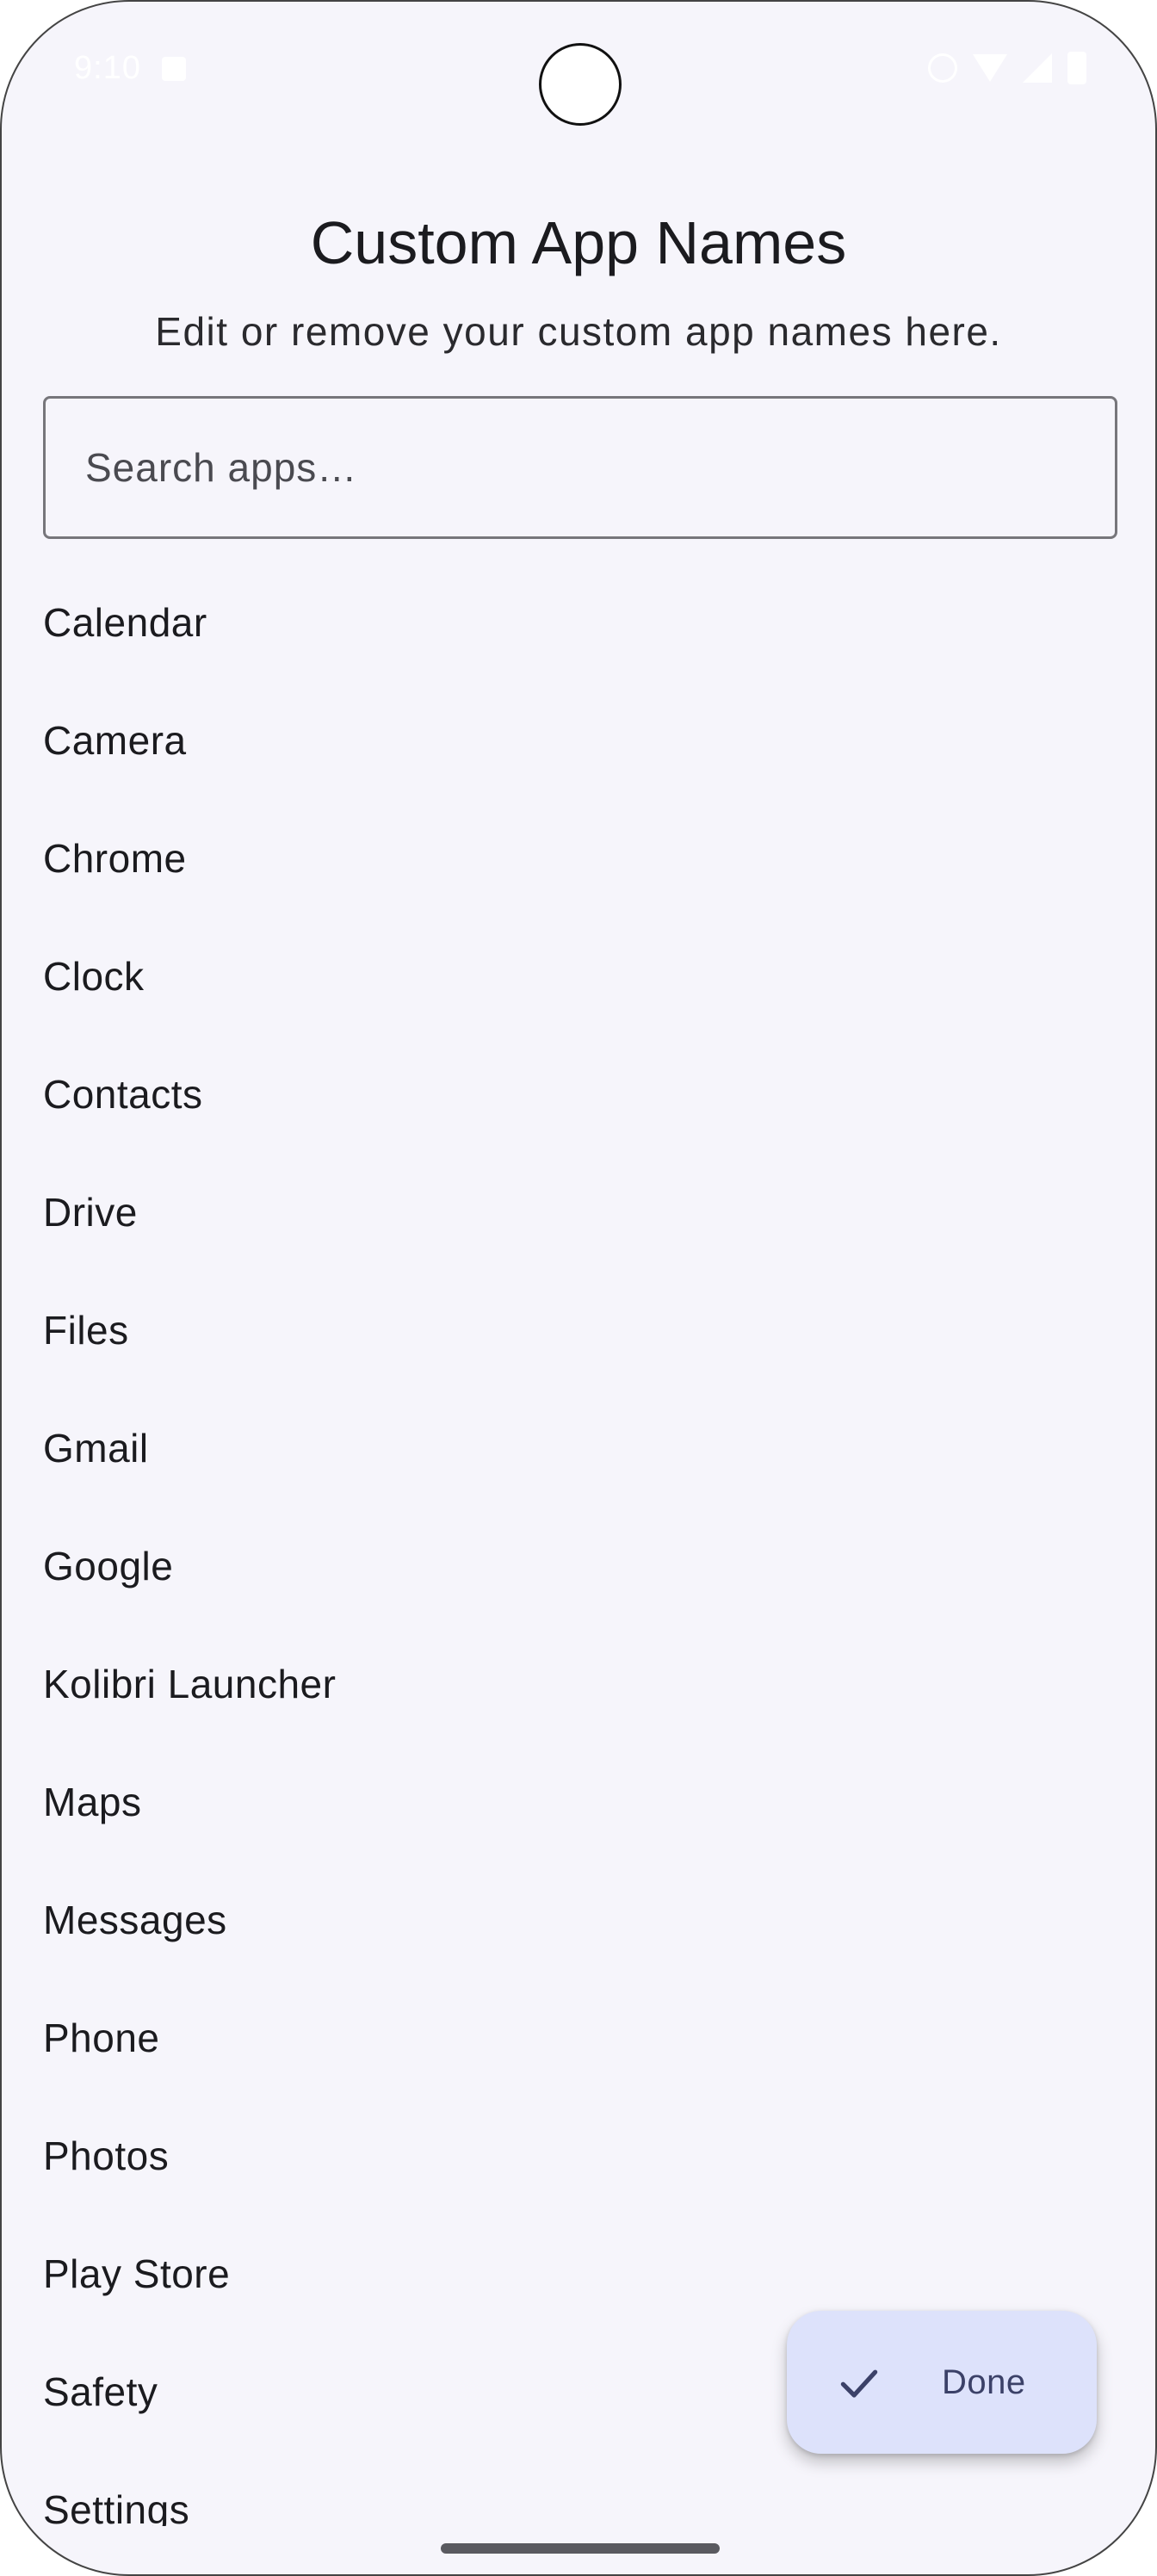 This screenshot has width=1157, height=2576. I want to click on cell-signal-icon, so click(1037, 68).